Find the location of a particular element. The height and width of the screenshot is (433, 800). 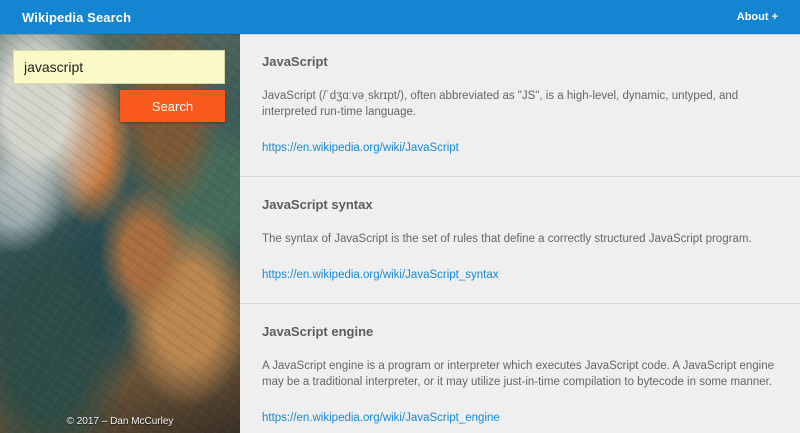

app-title: Wikipedia Search is located at coordinates (77, 17).